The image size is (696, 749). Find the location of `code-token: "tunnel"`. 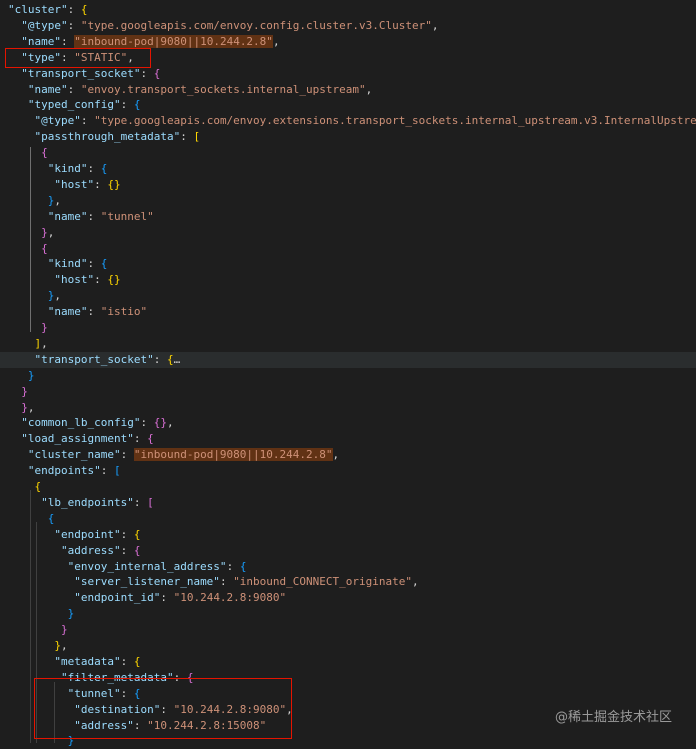

code-token: "tunnel" is located at coordinates (127, 216).